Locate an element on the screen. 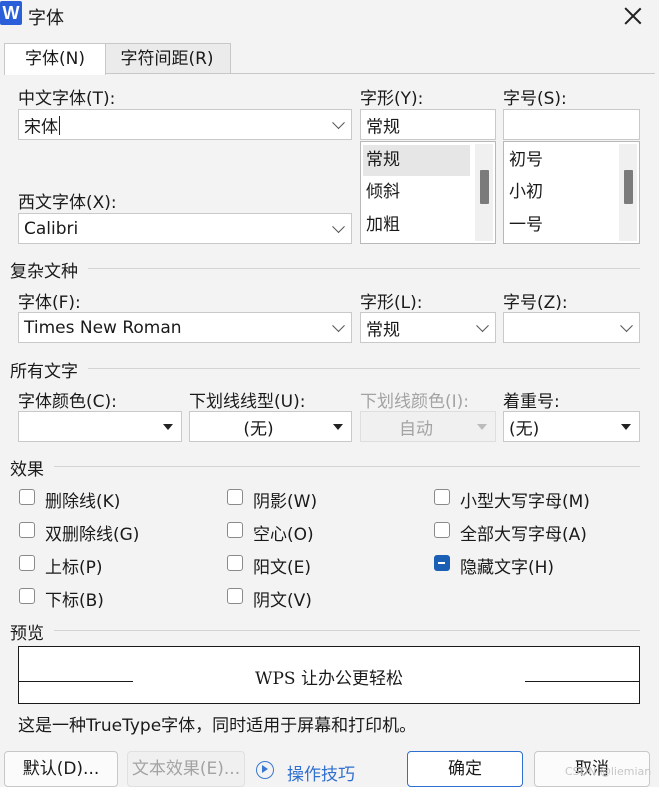 This screenshot has width=659, height=787. complex-style-select: 常规 is located at coordinates (428, 327).